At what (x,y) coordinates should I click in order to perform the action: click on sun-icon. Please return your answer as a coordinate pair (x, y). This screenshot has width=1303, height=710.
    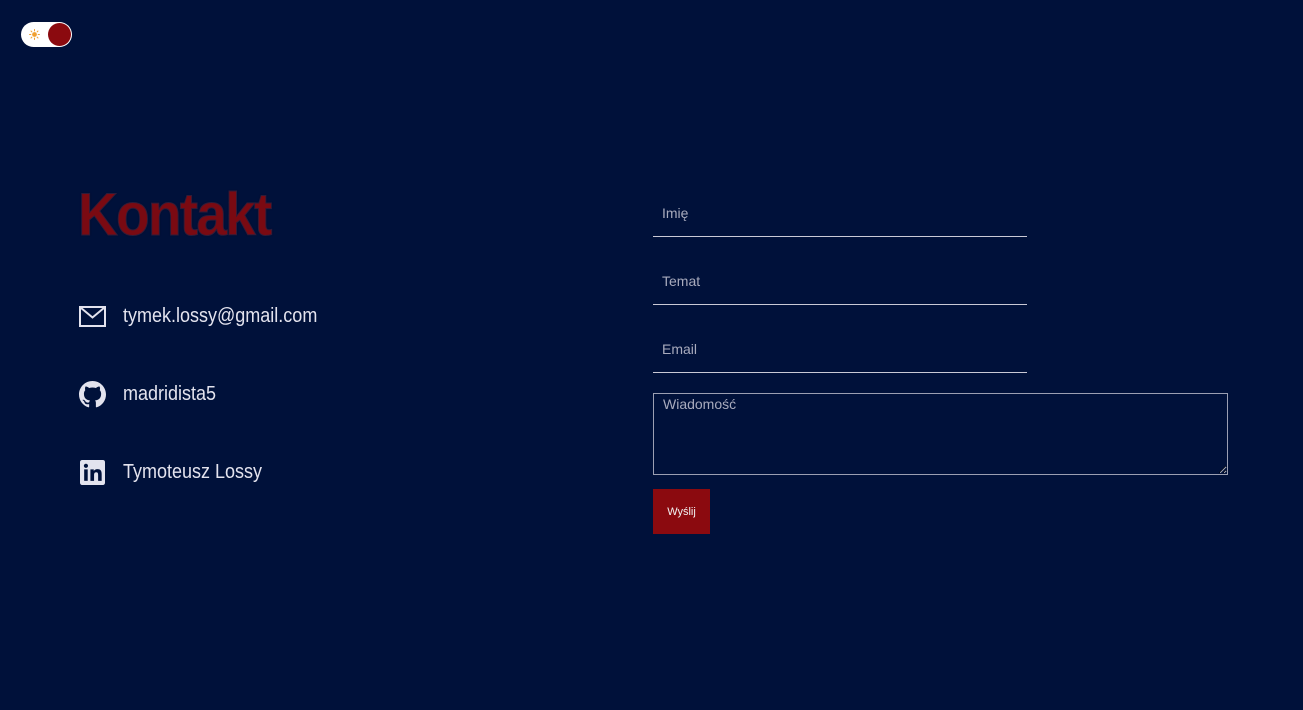
    Looking at the image, I should click on (34, 34).